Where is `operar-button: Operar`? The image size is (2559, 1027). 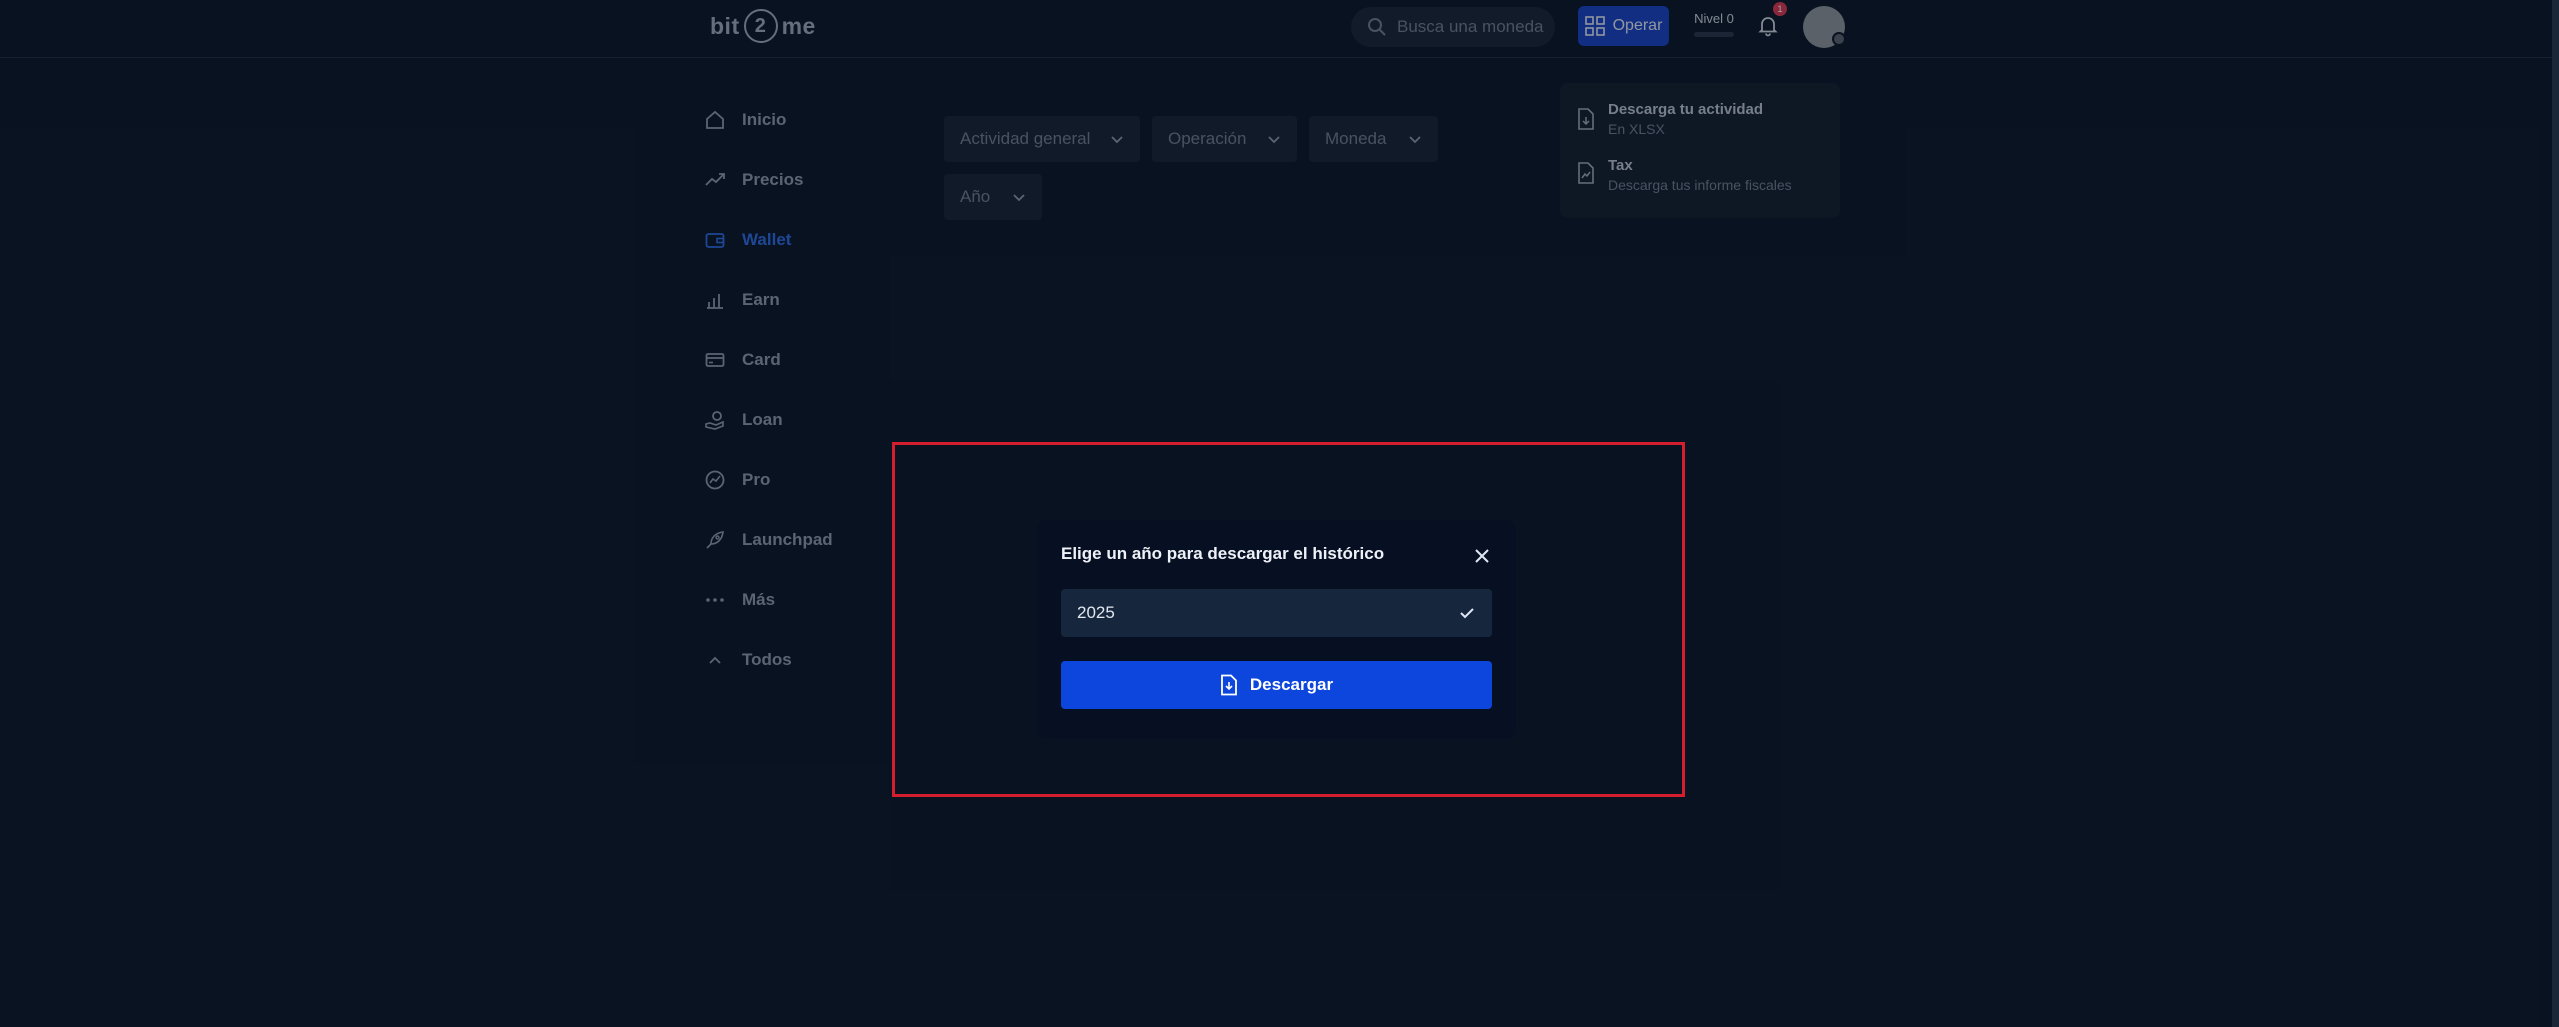
operar-button: Operar is located at coordinates (1623, 26).